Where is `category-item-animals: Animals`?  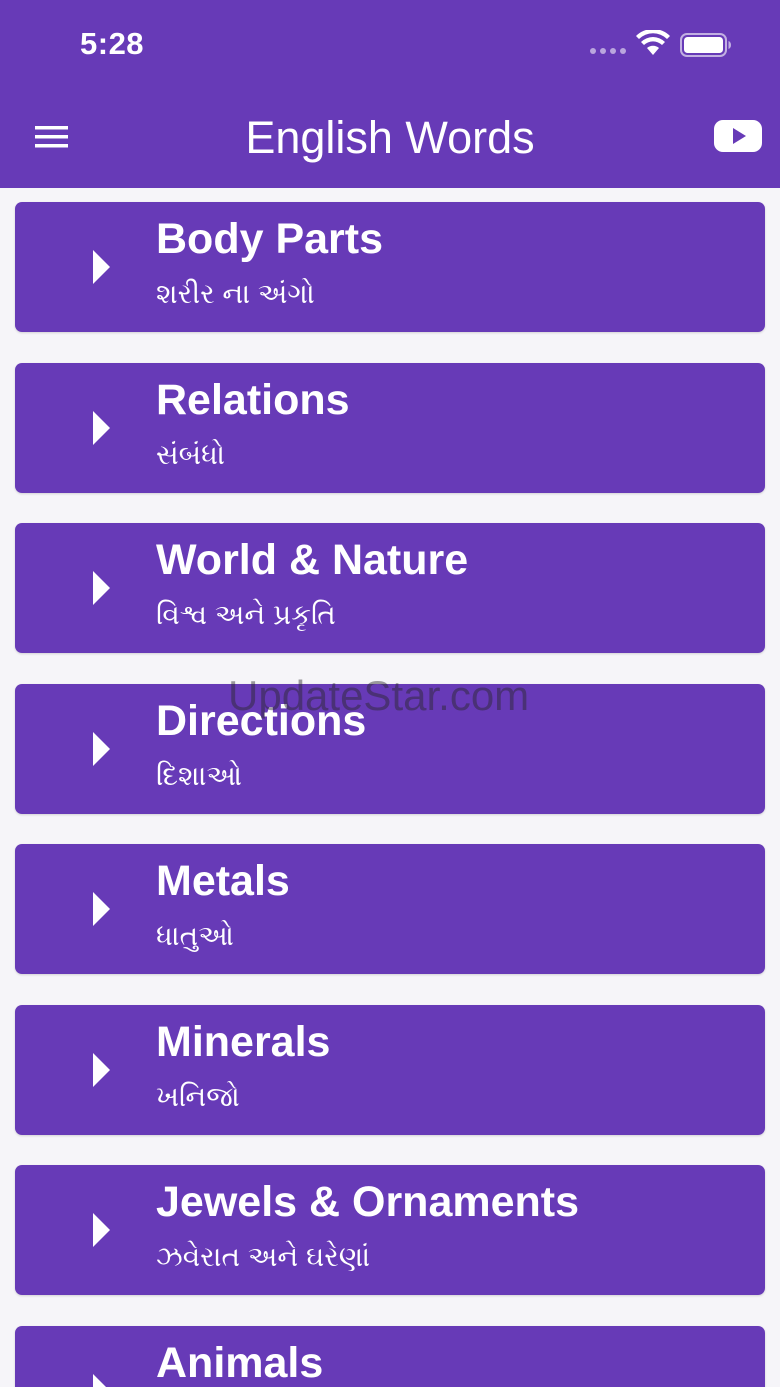
category-item-animals: Animals is located at coordinates (390, 1356).